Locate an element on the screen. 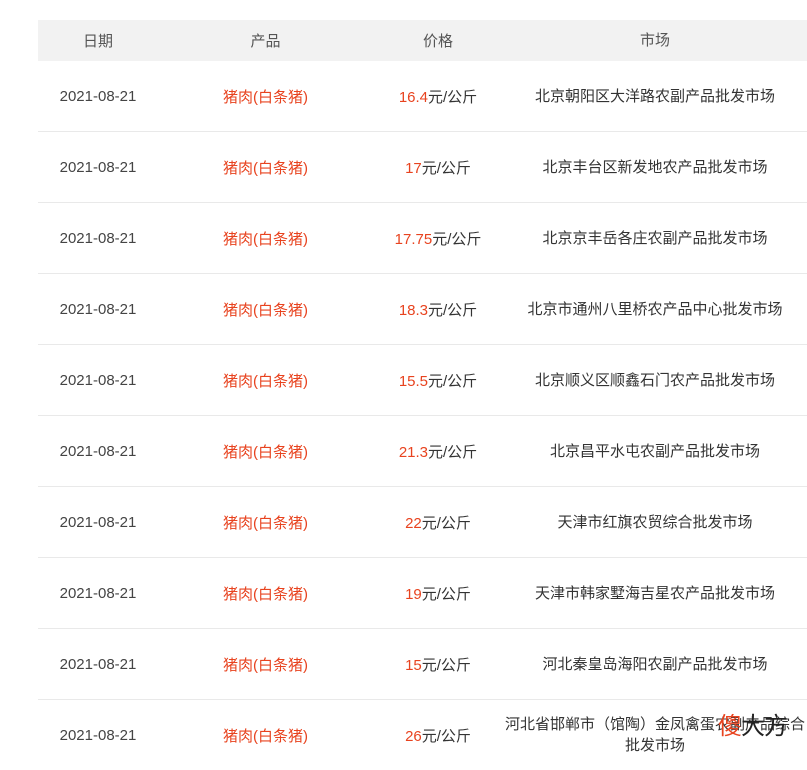  price-cell: 17.75元/公斤 is located at coordinates (438, 238).